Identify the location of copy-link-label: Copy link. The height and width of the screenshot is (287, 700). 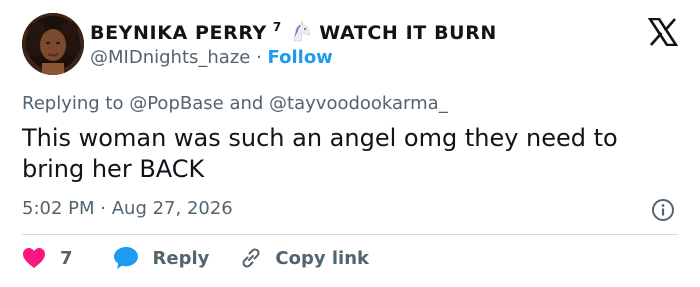
(322, 258).